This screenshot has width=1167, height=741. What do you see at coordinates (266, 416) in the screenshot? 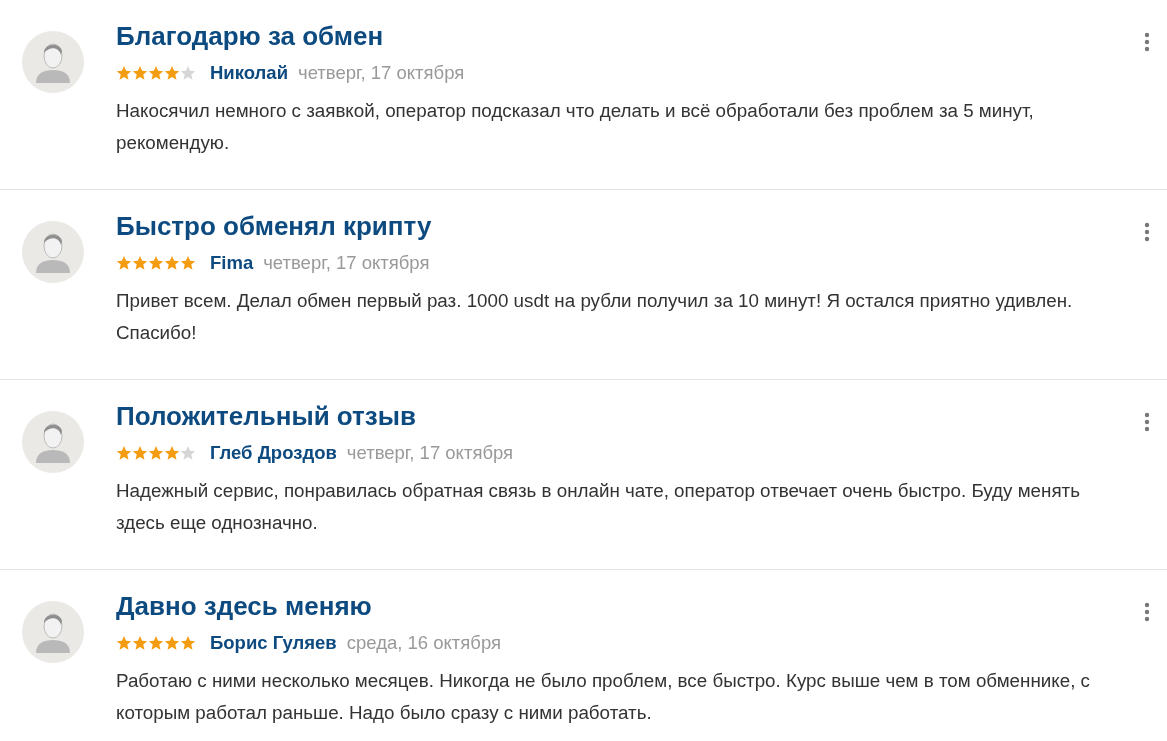
I see `review-title: Положительный отзыв` at bounding box center [266, 416].